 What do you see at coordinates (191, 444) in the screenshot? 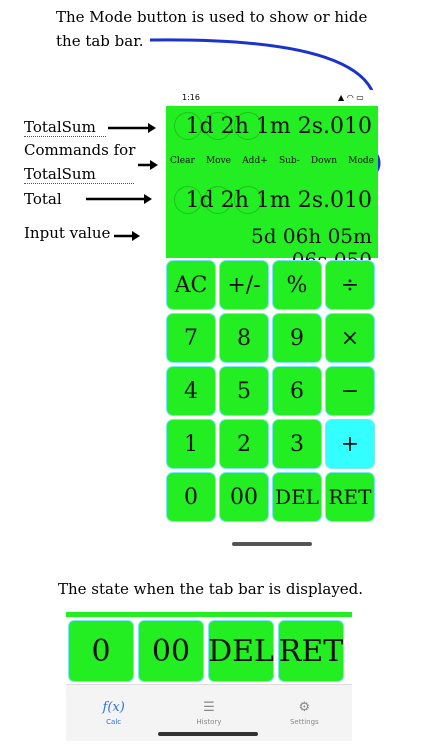
I see `key-1: 1` at bounding box center [191, 444].